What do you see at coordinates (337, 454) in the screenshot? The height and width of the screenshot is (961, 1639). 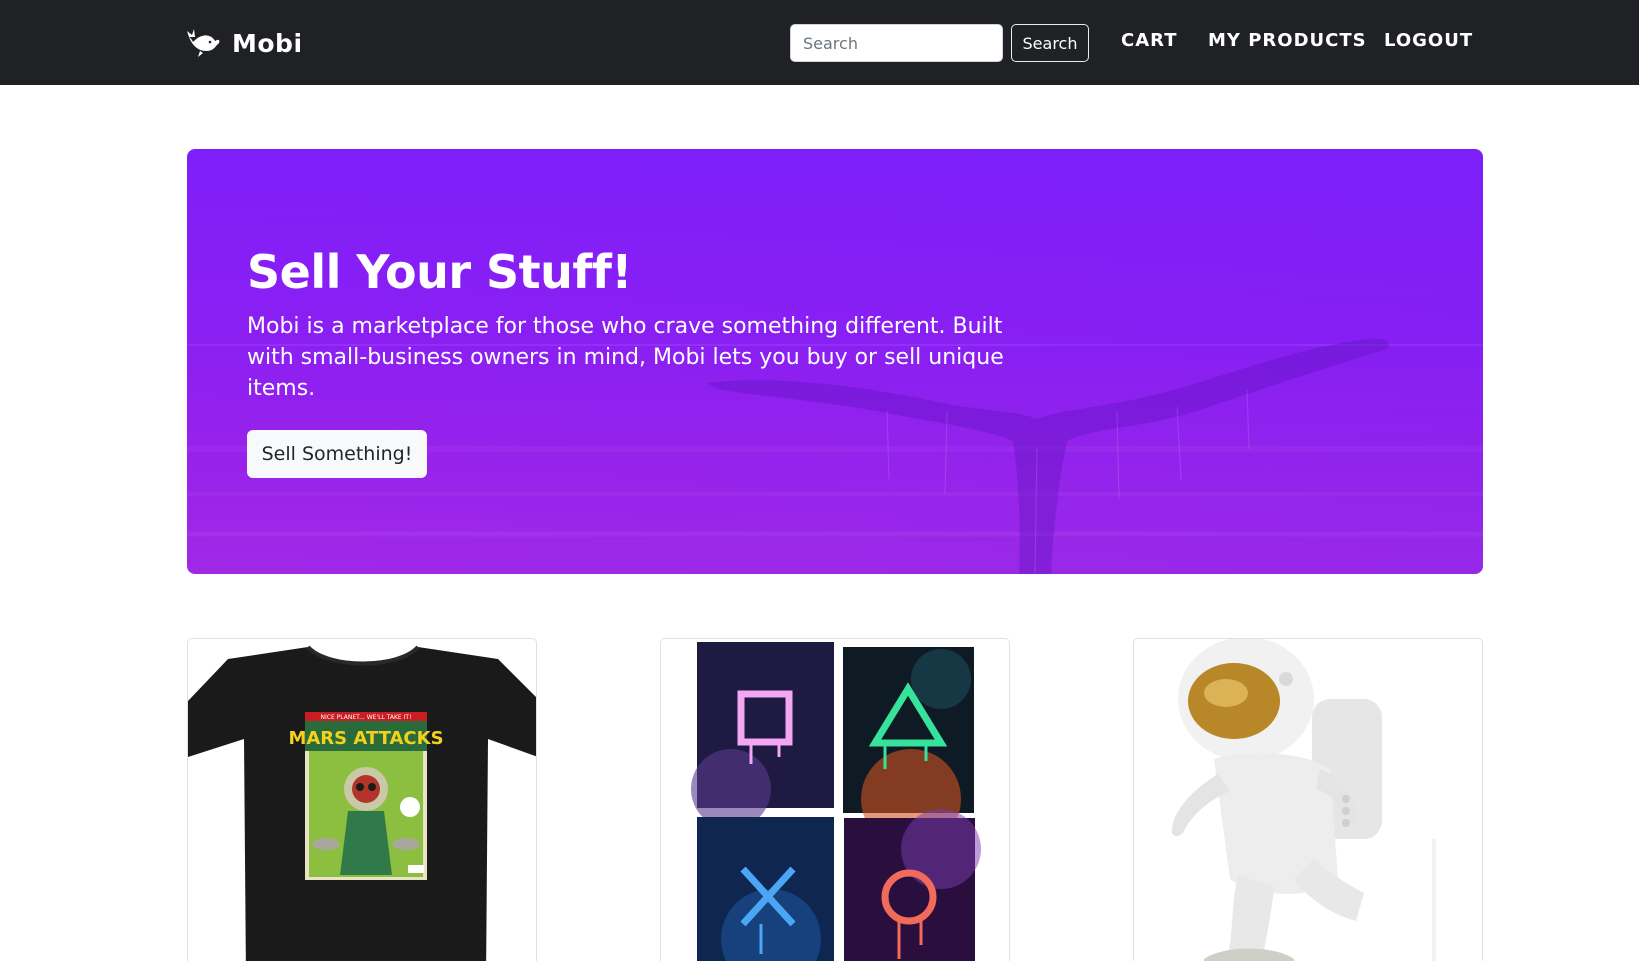 I see `sell-something-button: Sell Something!` at bounding box center [337, 454].